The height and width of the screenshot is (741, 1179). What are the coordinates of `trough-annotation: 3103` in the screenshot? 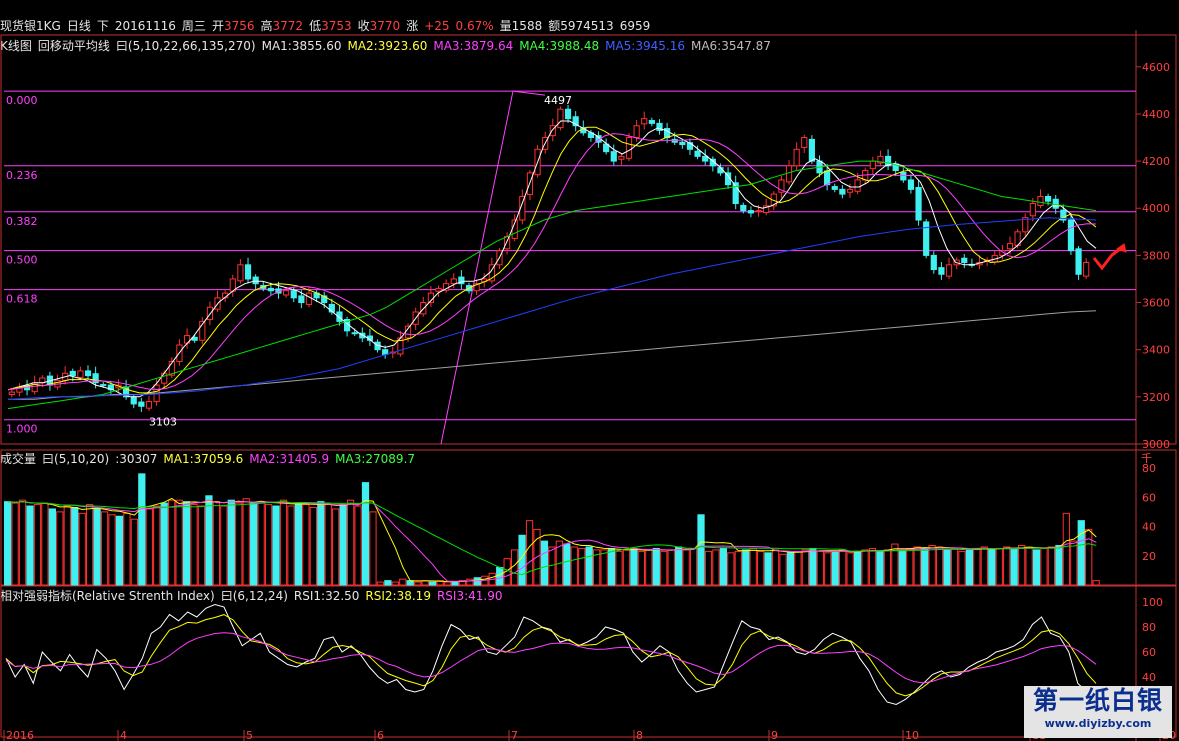 It's located at (163, 422).